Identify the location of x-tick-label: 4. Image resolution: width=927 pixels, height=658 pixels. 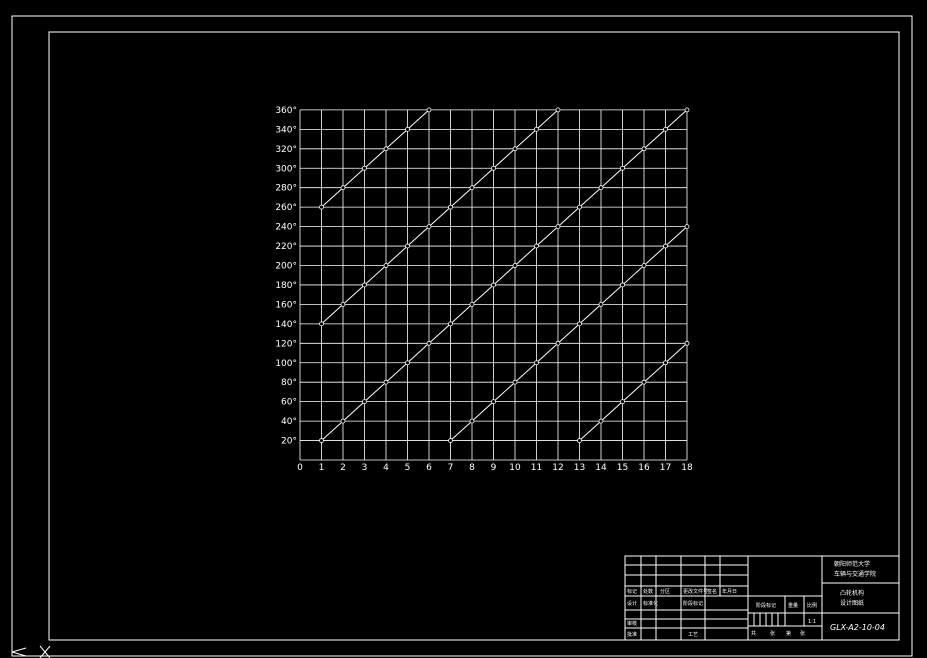
(386, 468).